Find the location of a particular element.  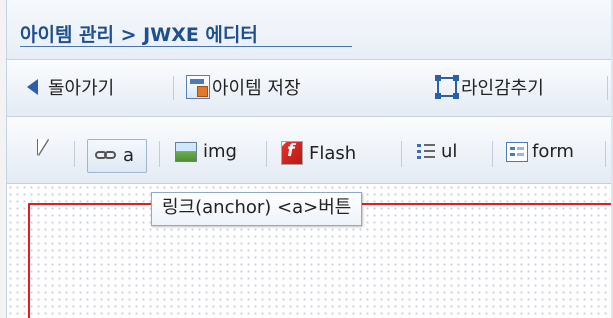

hide-lines-button: 라인감추기 is located at coordinates (489, 87).